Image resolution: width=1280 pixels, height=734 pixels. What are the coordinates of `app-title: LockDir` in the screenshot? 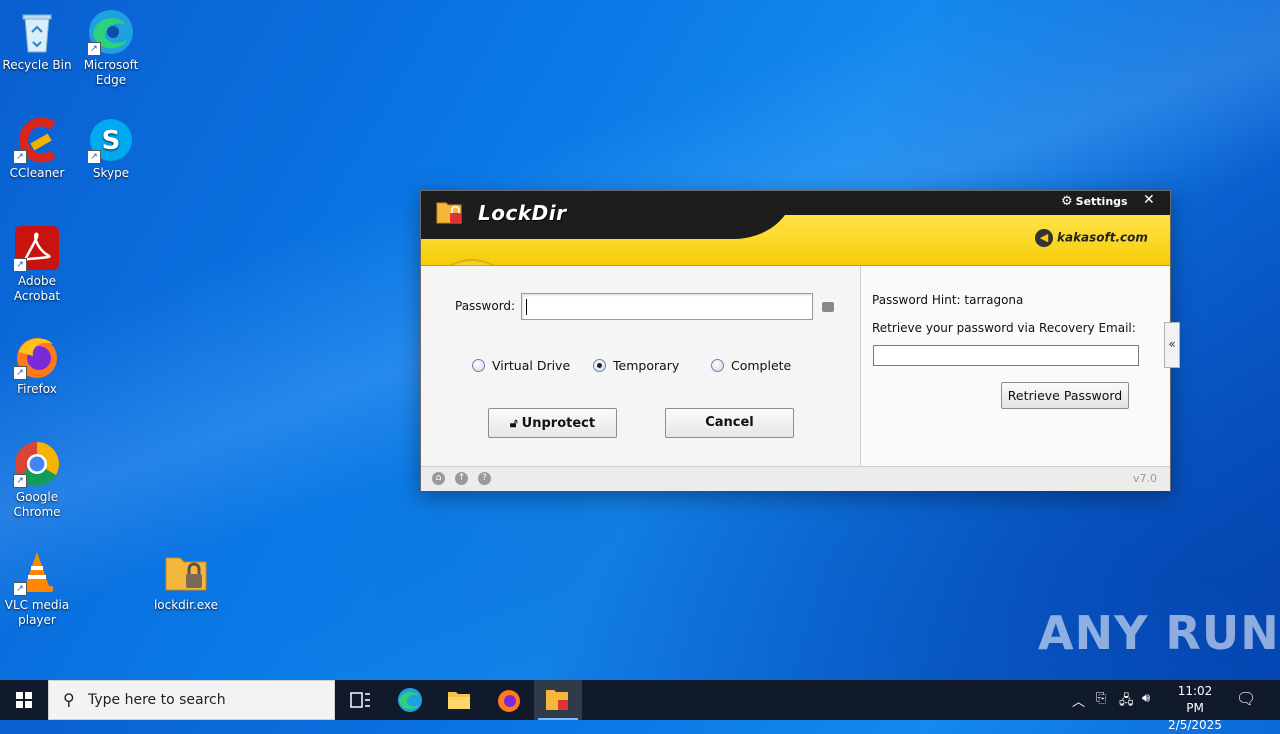 It's located at (522, 213).